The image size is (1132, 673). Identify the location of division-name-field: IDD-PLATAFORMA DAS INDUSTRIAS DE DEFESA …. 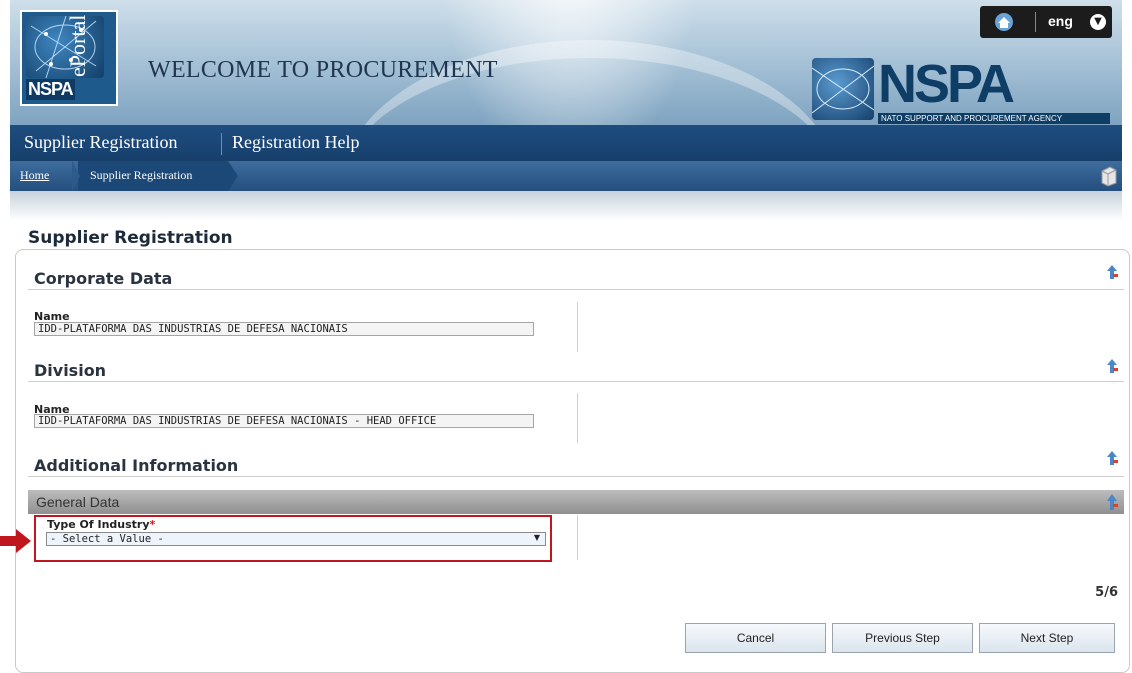
(284, 421).